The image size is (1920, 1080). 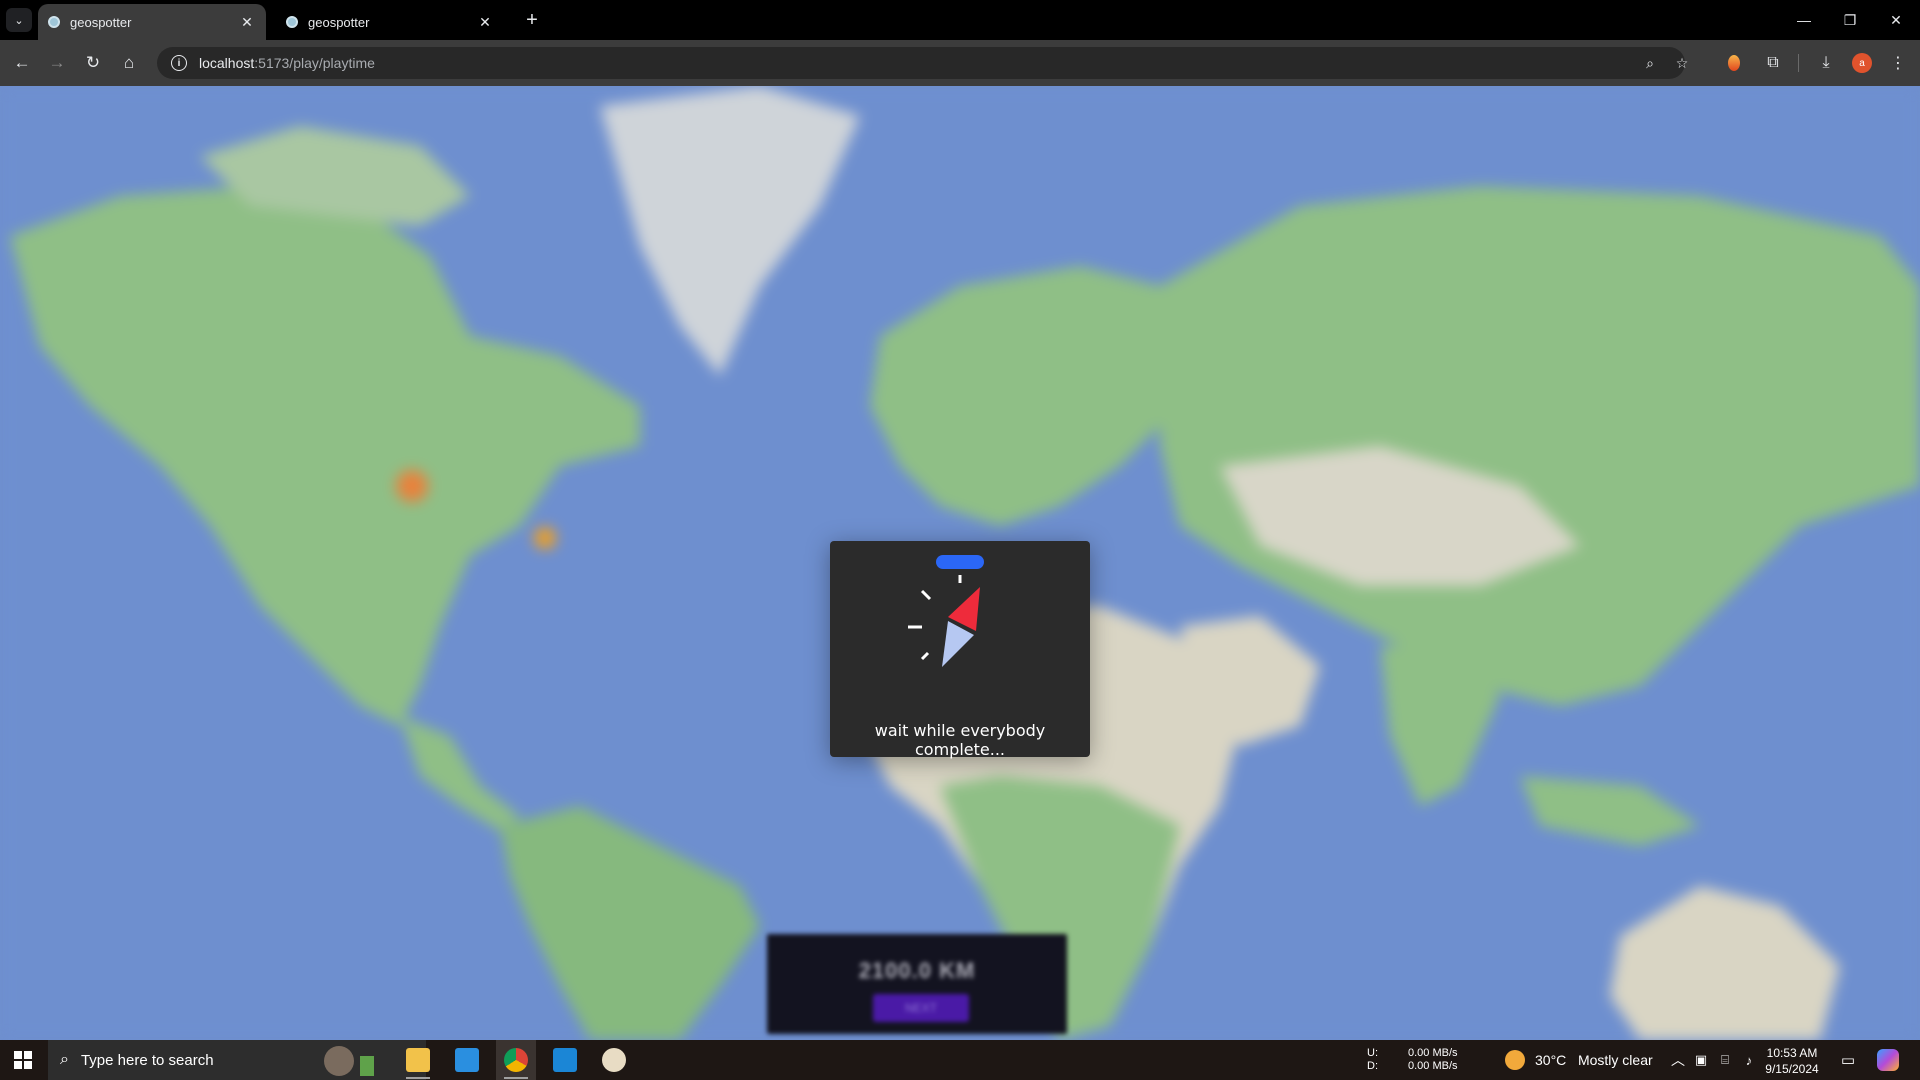 I want to click on result-card: 2100.0 KM NEXT, so click(x=917, y=984).